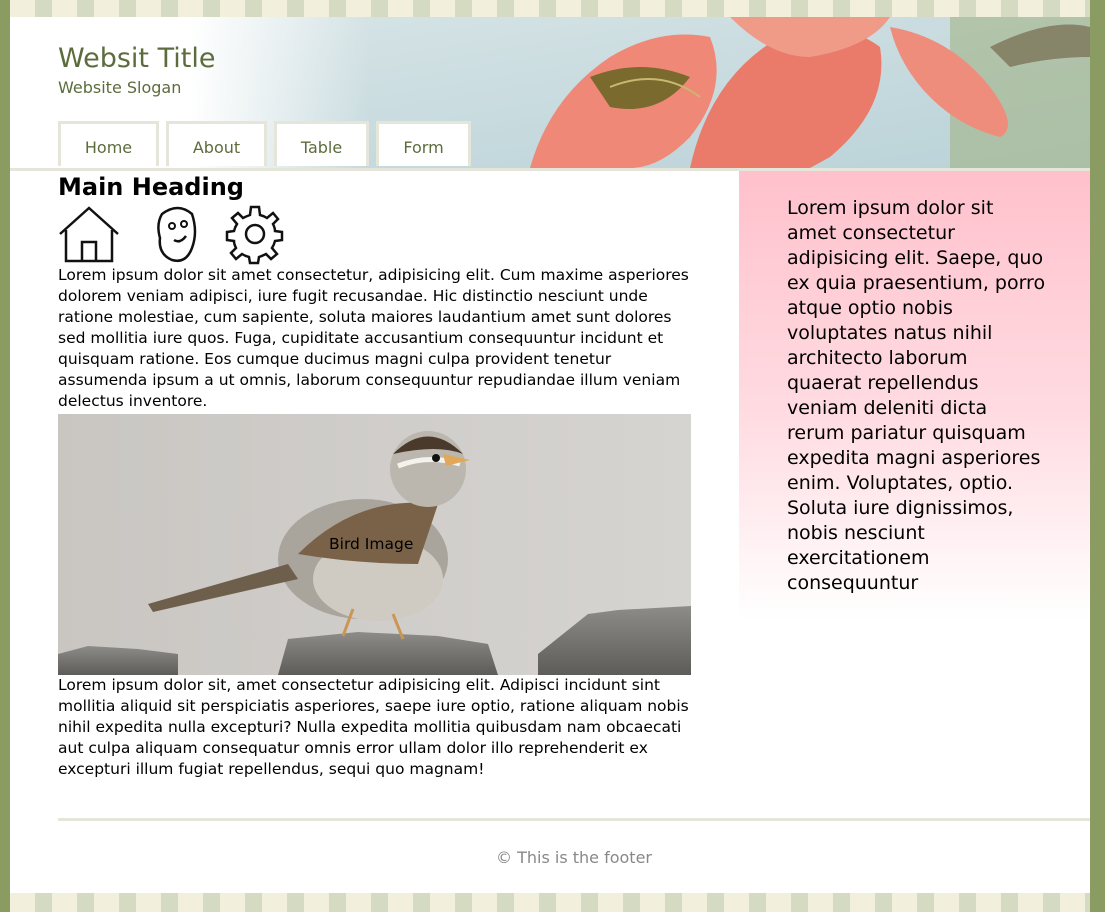  What do you see at coordinates (321, 143) in the screenshot?
I see `nav-table-button: Table` at bounding box center [321, 143].